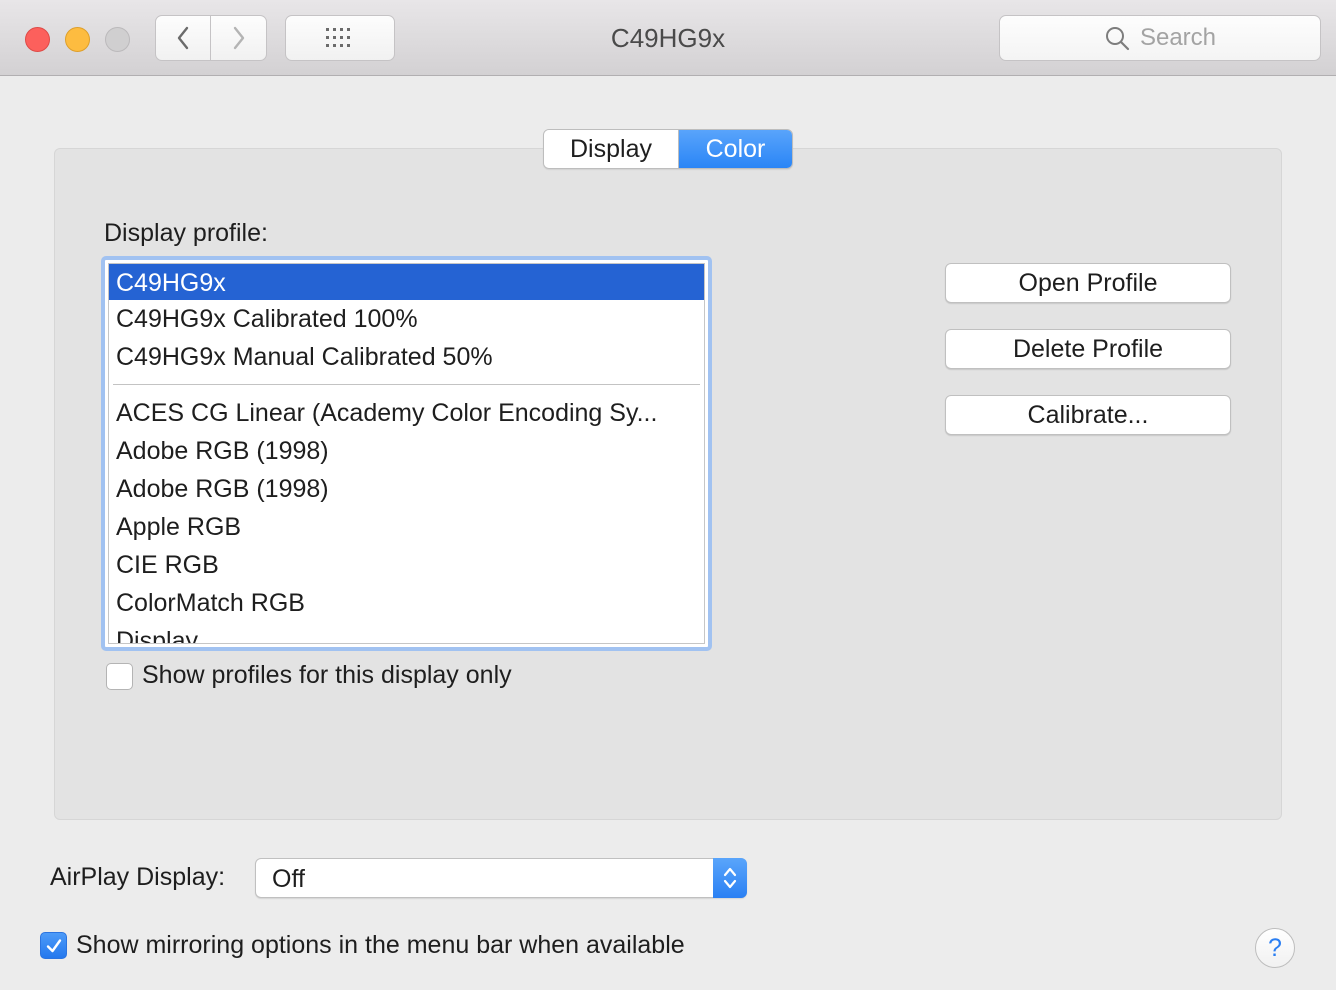  What do you see at coordinates (1088, 283) in the screenshot?
I see `open-profile-button: Open Profile` at bounding box center [1088, 283].